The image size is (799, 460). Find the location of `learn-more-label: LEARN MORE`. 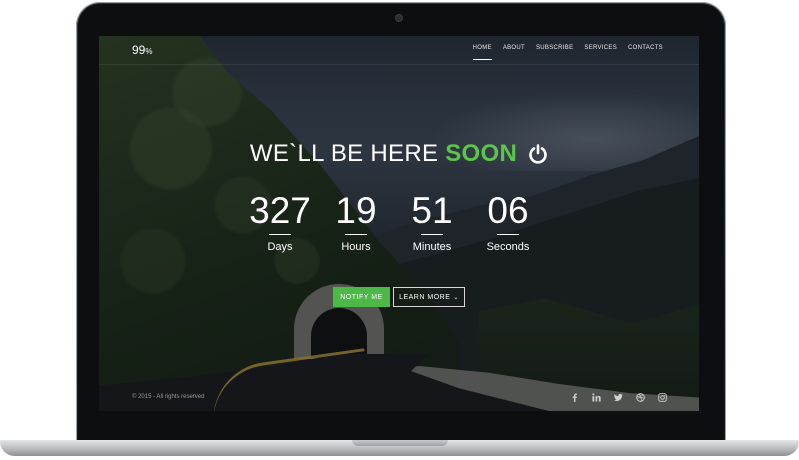

learn-more-label: LEARN MORE is located at coordinates (425, 297).